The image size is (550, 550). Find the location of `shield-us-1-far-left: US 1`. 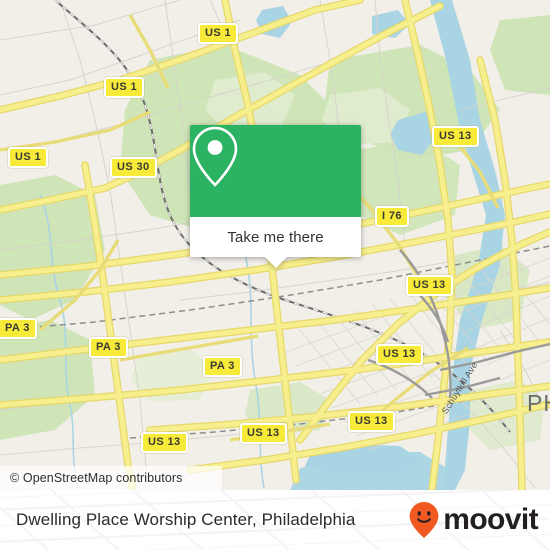

shield-us-1-far-left: US 1 is located at coordinates (28, 157).